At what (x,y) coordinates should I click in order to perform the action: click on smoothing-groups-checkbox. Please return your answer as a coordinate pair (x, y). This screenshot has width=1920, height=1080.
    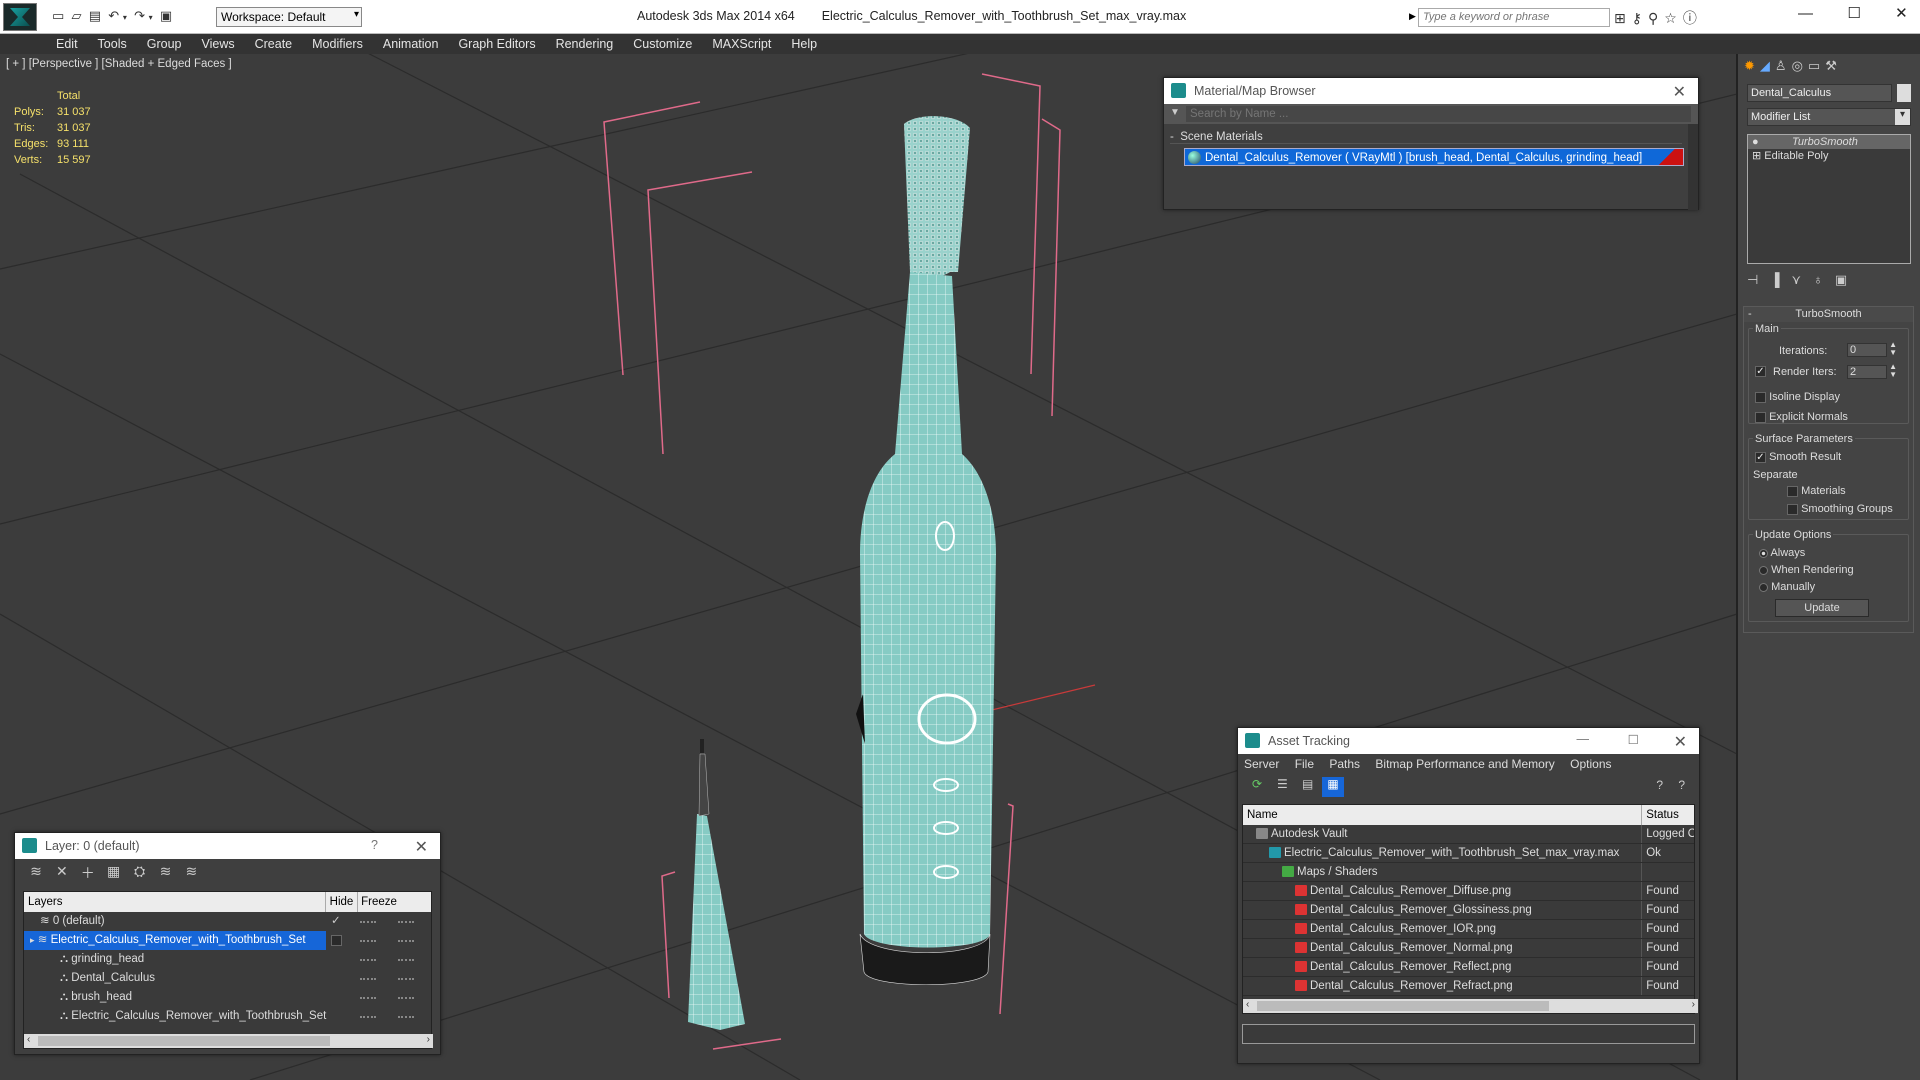
    Looking at the image, I should click on (1792, 509).